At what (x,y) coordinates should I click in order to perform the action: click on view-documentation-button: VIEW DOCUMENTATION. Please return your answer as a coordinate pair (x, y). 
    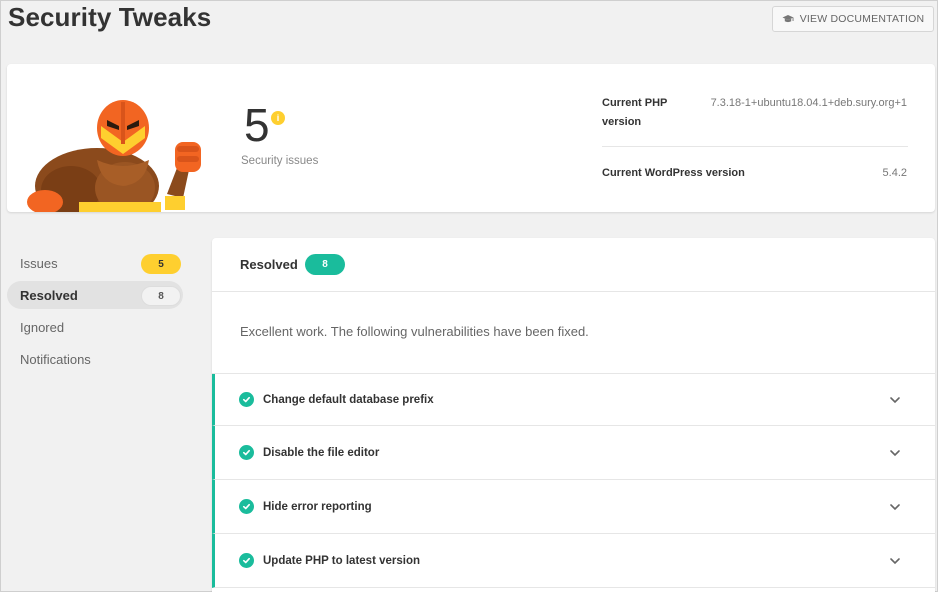
    Looking at the image, I should click on (853, 19).